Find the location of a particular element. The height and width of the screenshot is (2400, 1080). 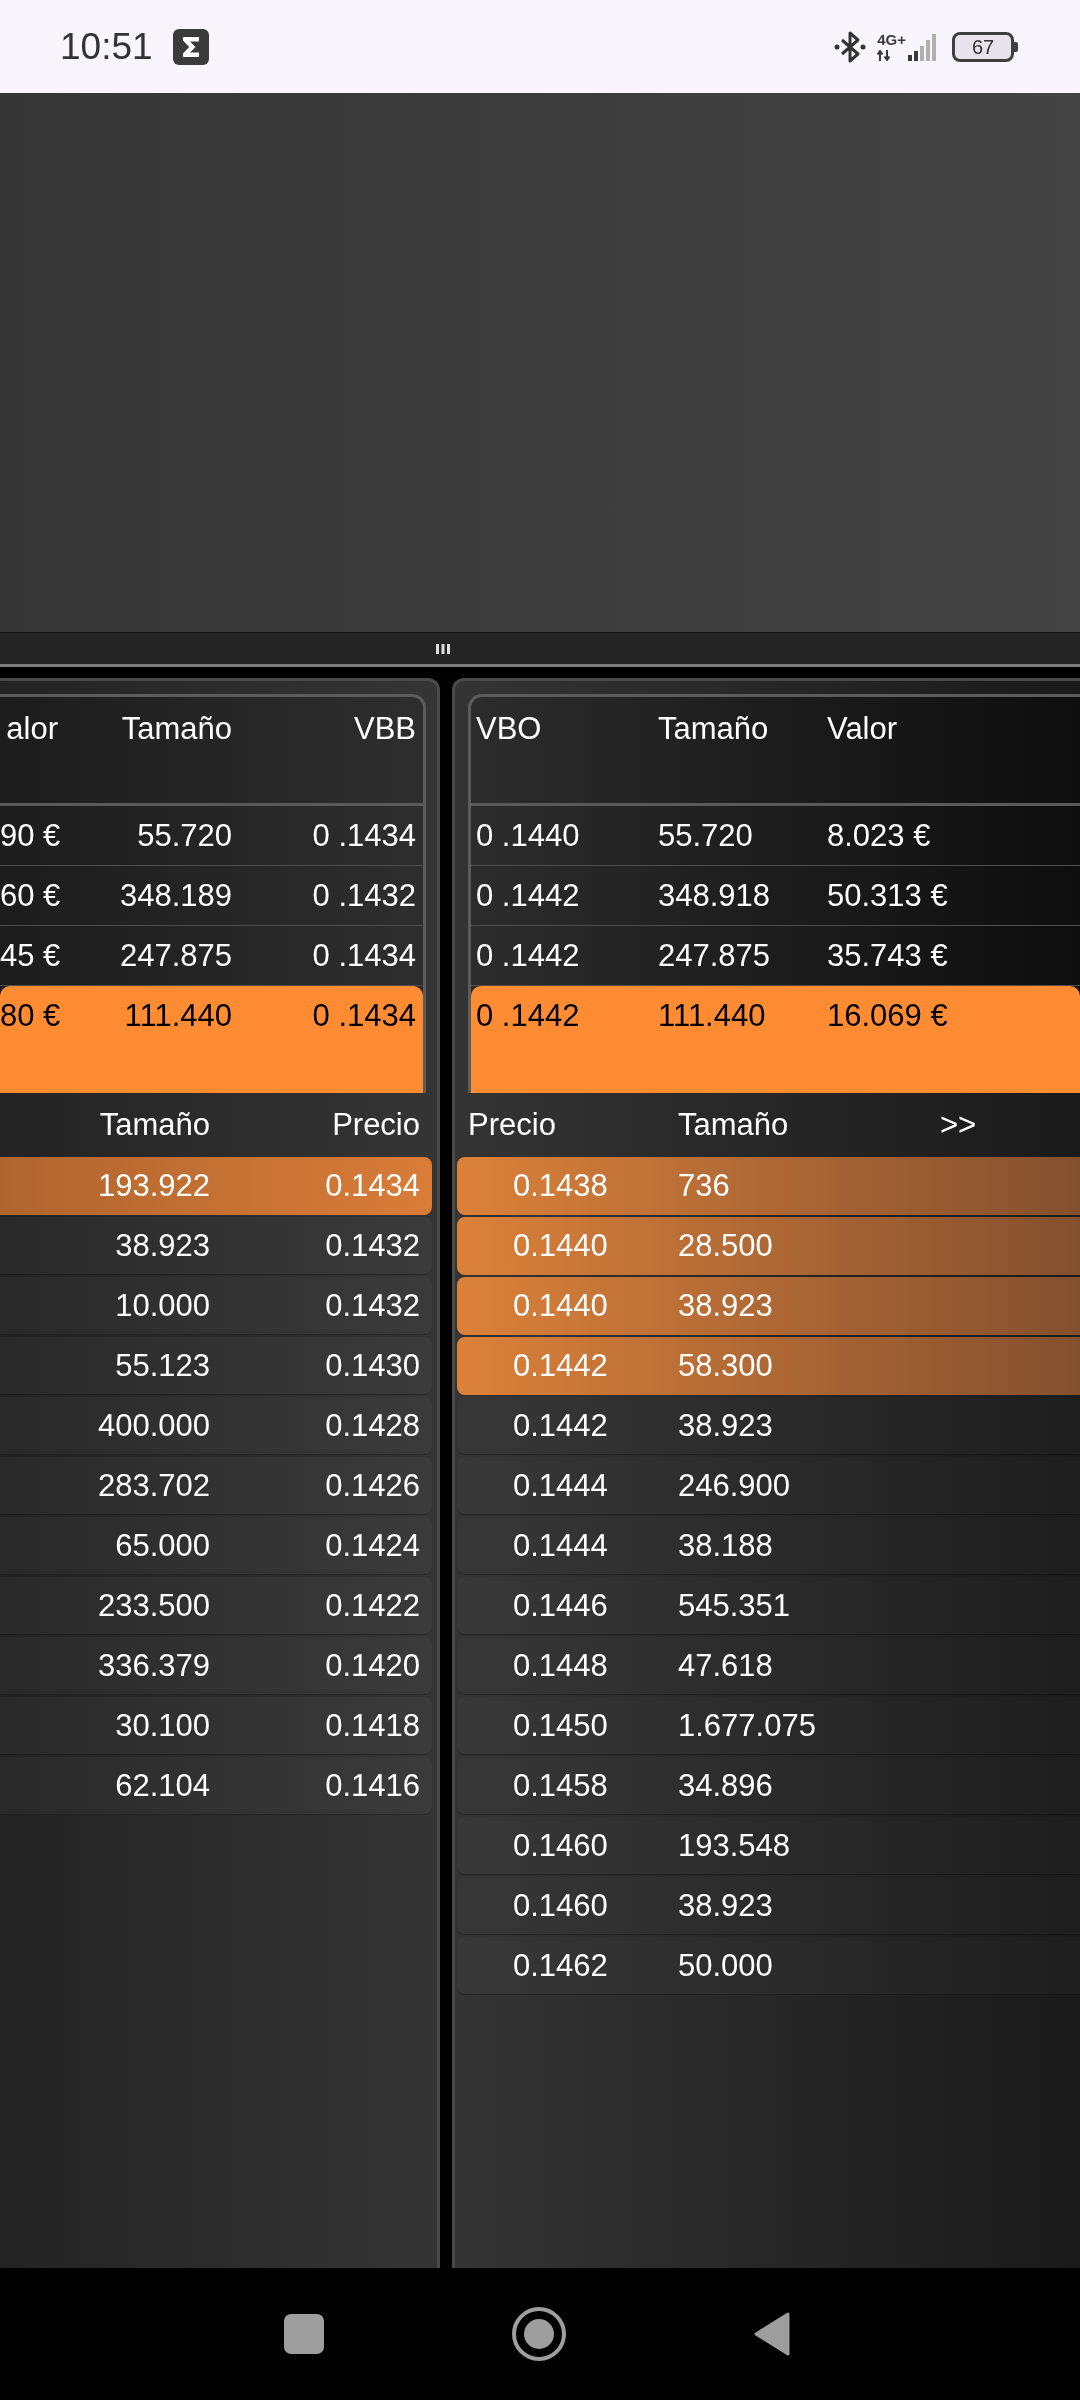

order-book-row: 0.1440 28.500 is located at coordinates (768, 1246).